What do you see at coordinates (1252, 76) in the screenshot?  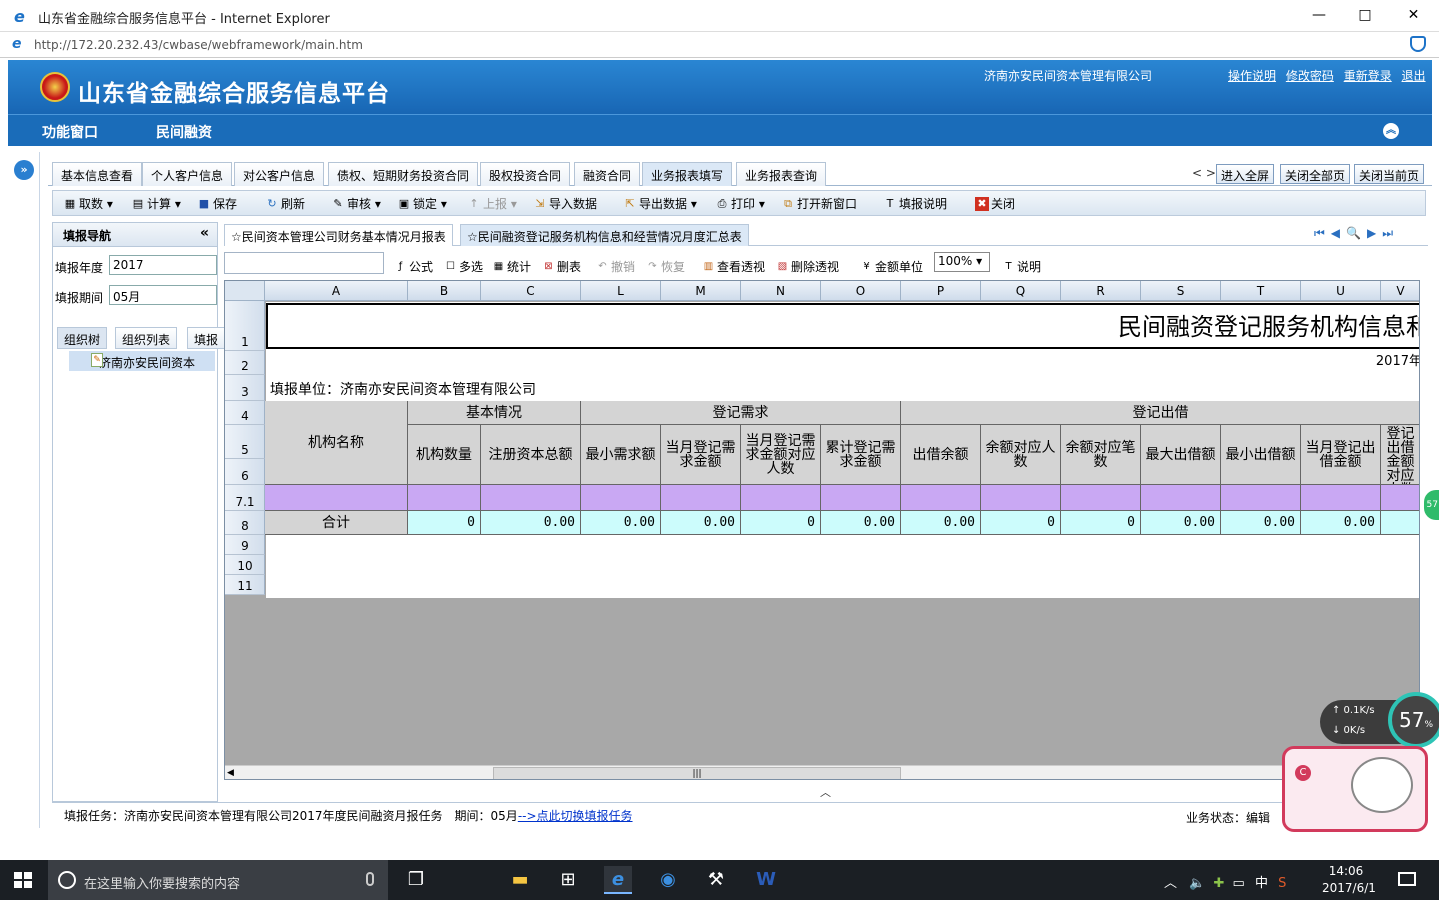 I see `help-link: 操作说明` at bounding box center [1252, 76].